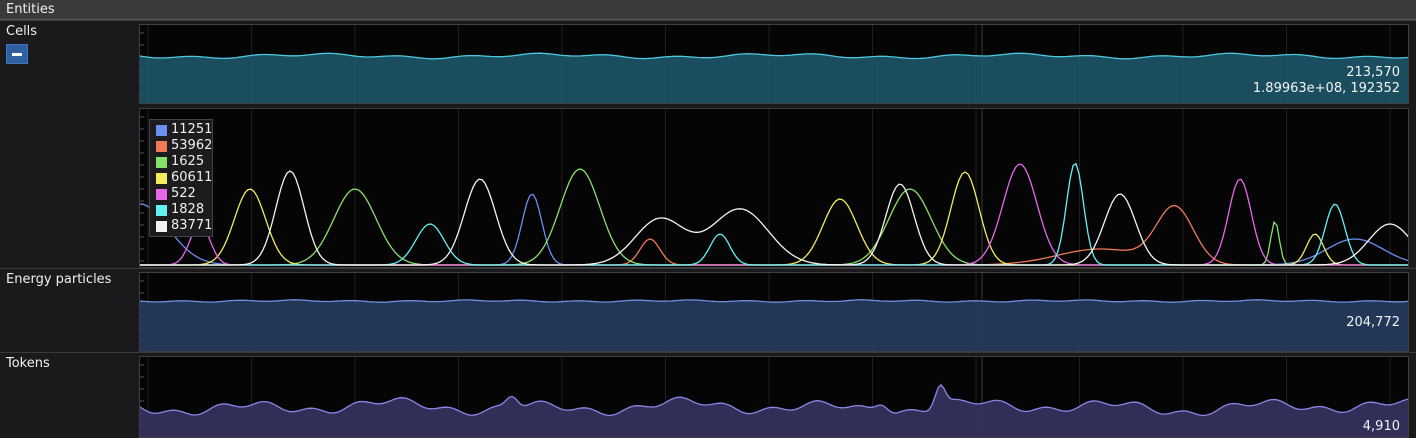 This screenshot has height=438, width=1416. What do you see at coordinates (1373, 72) in the screenshot?
I see `cells-value: 213,570` at bounding box center [1373, 72].